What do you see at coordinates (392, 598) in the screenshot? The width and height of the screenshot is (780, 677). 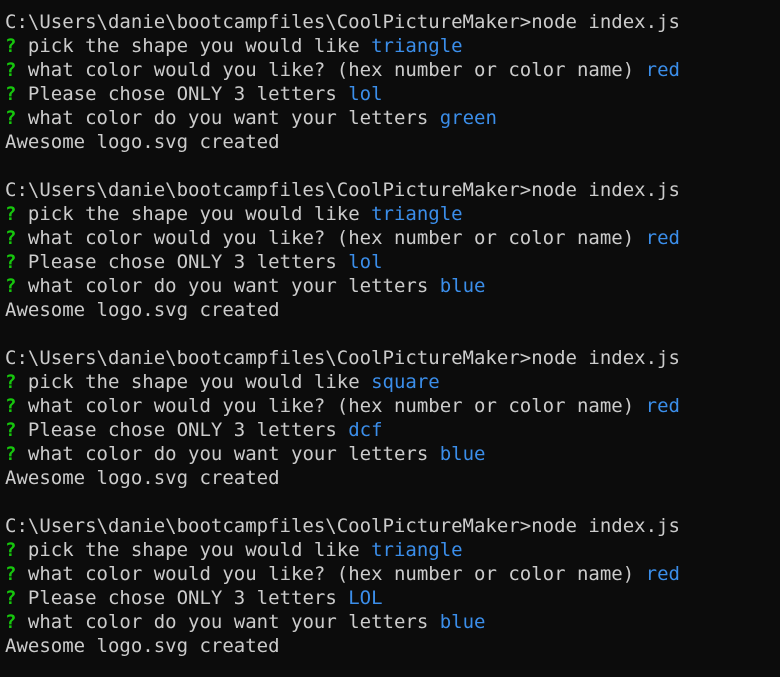 I see `prompt-line: ? Please chose ONLY 3 letters LOL` at bounding box center [392, 598].